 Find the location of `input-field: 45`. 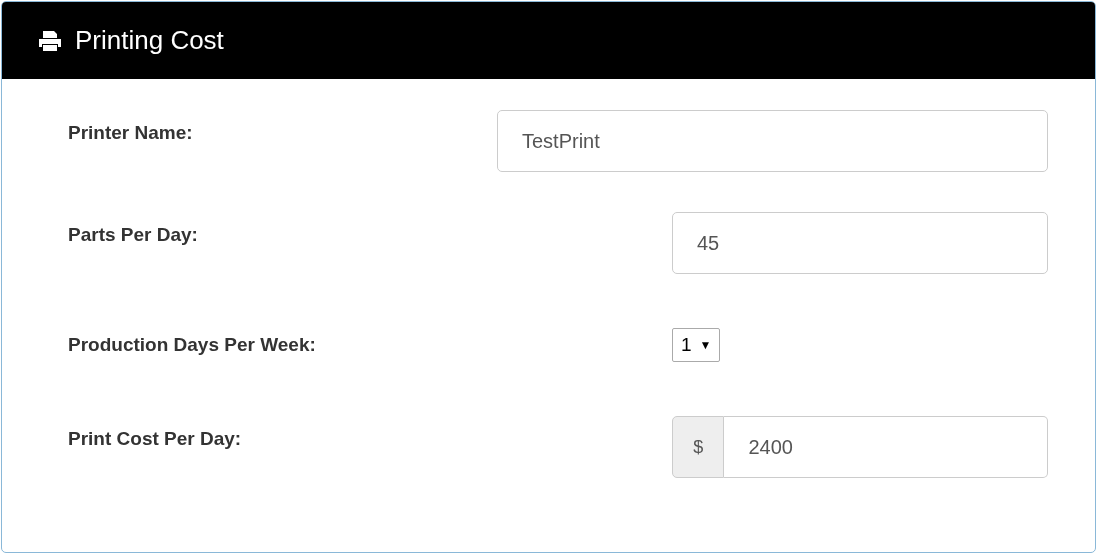

input-field: 45 is located at coordinates (860, 243).